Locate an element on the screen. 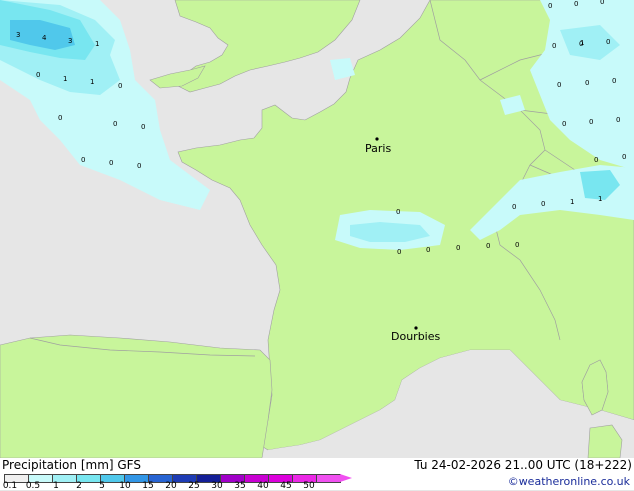  credit-link: ©weatheronline.co.uk is located at coordinates (569, 481).